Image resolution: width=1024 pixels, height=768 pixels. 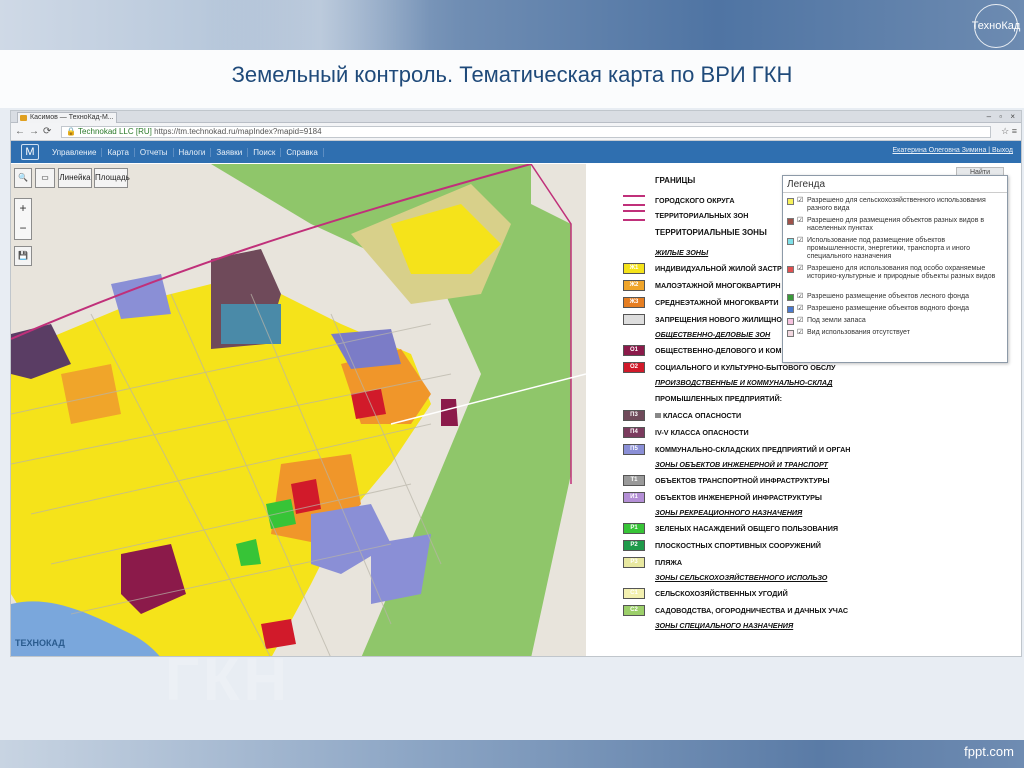 I want to click on legend-zone-row: Р3 ПЛЯЖА, so click(x=731, y=563).